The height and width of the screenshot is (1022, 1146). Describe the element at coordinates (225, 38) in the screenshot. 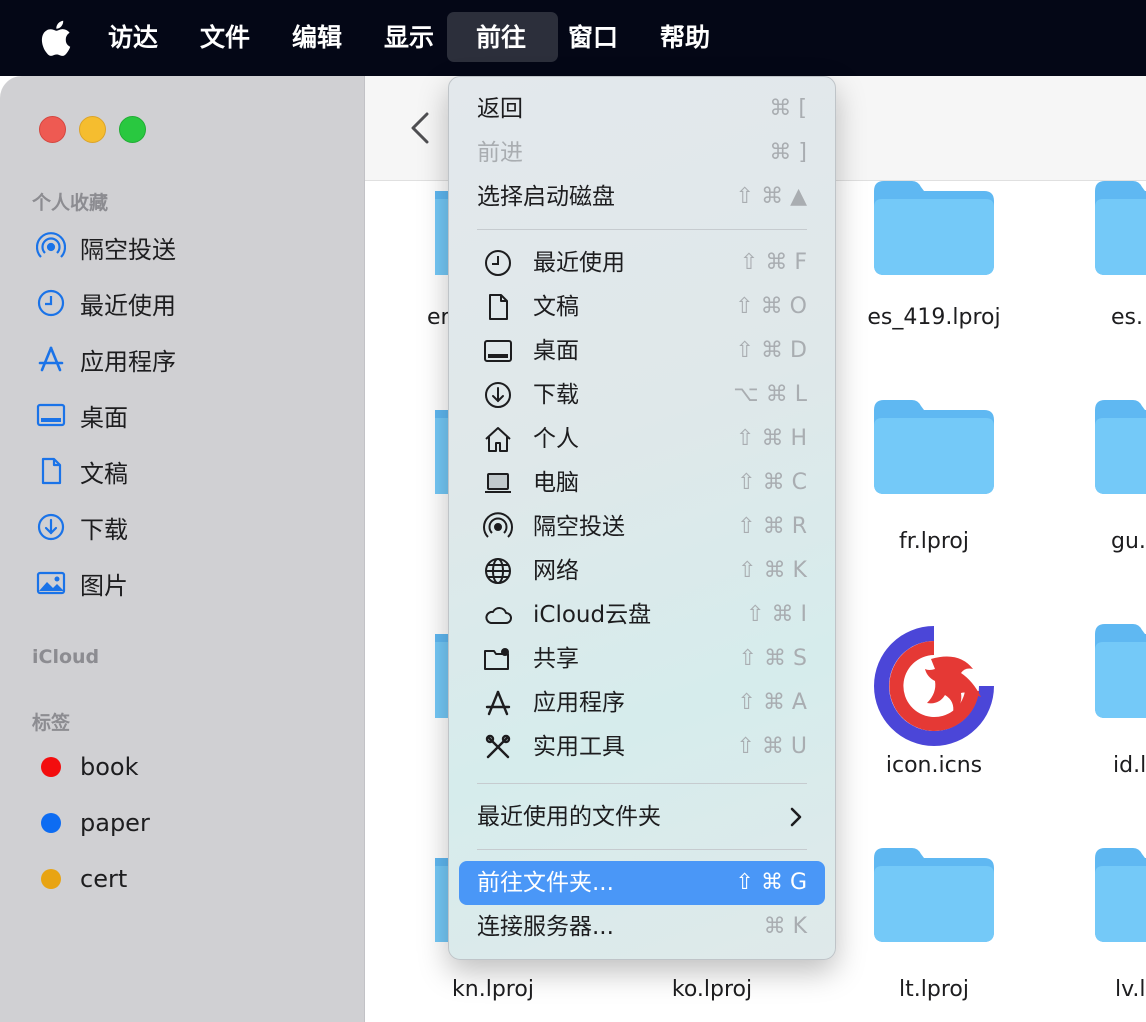

I see `menubar-file: 文件` at that location.